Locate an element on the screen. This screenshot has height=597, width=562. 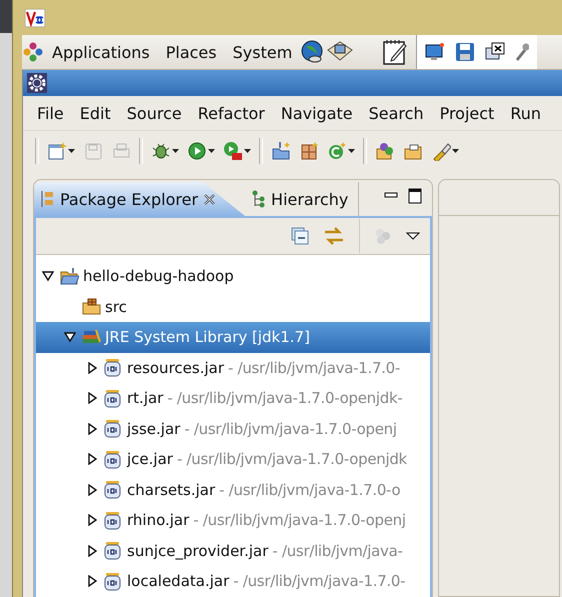
tree-row: rt.jar - /usr/lib/jvm/java-1.7.0-openjdk- is located at coordinates (233, 398).